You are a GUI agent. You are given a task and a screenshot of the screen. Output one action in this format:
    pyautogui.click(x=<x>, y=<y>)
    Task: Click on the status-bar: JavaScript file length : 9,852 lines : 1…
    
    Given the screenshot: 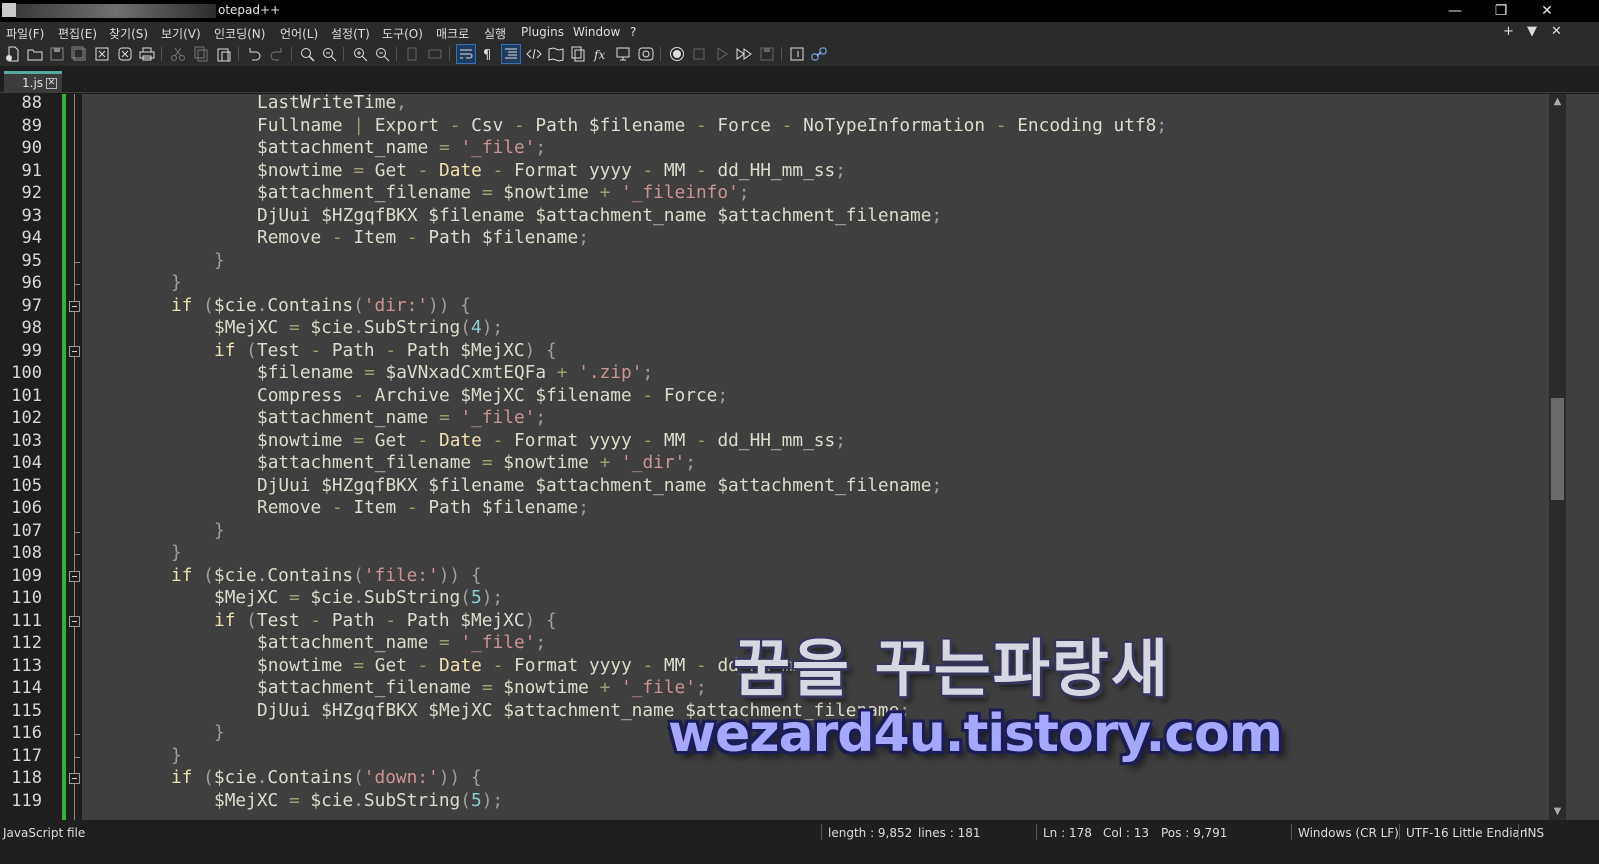 What is the action you would take?
    pyautogui.click(x=799, y=842)
    